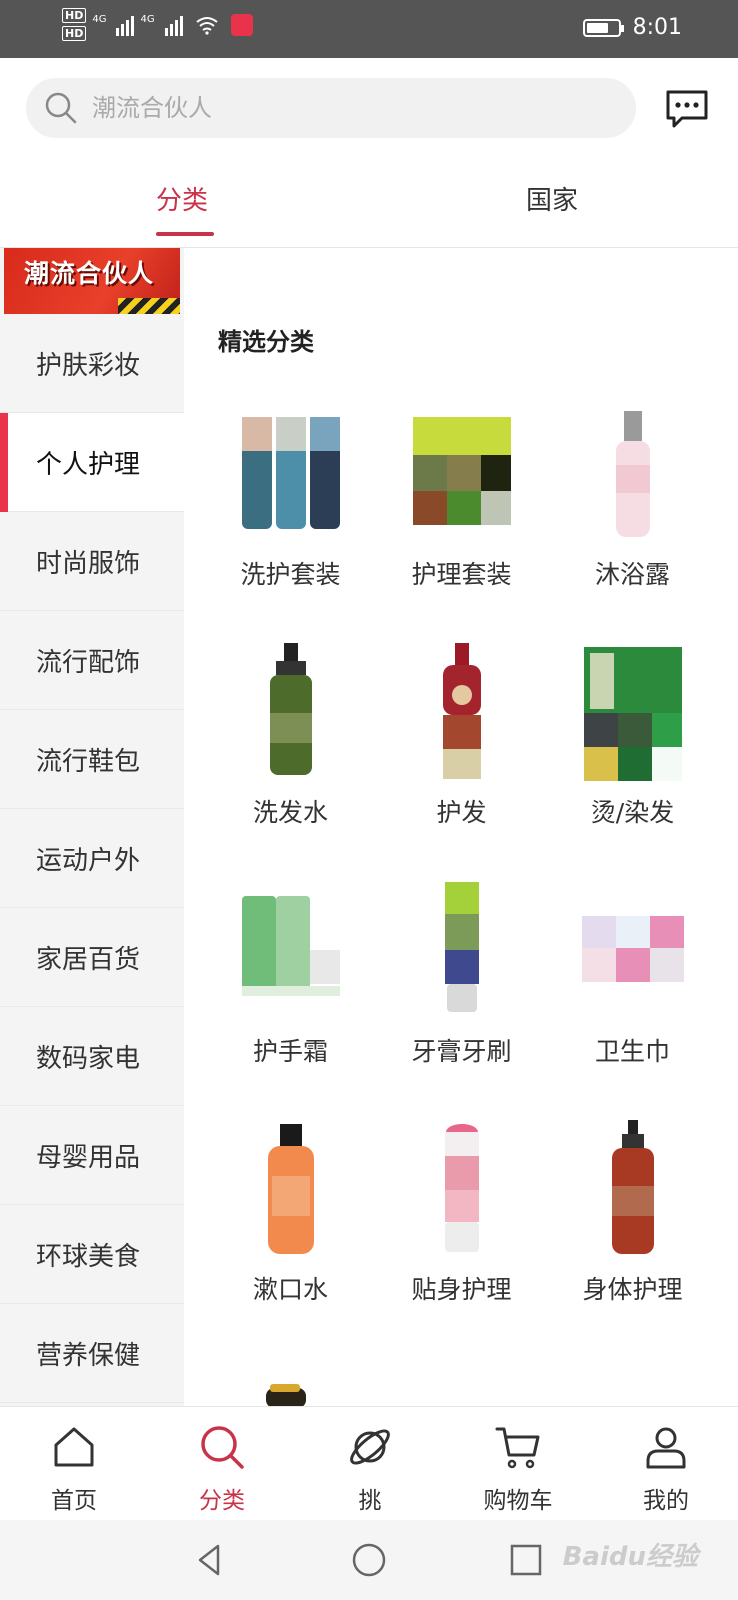  I want to click on nav-label: 我的, so click(666, 1501).